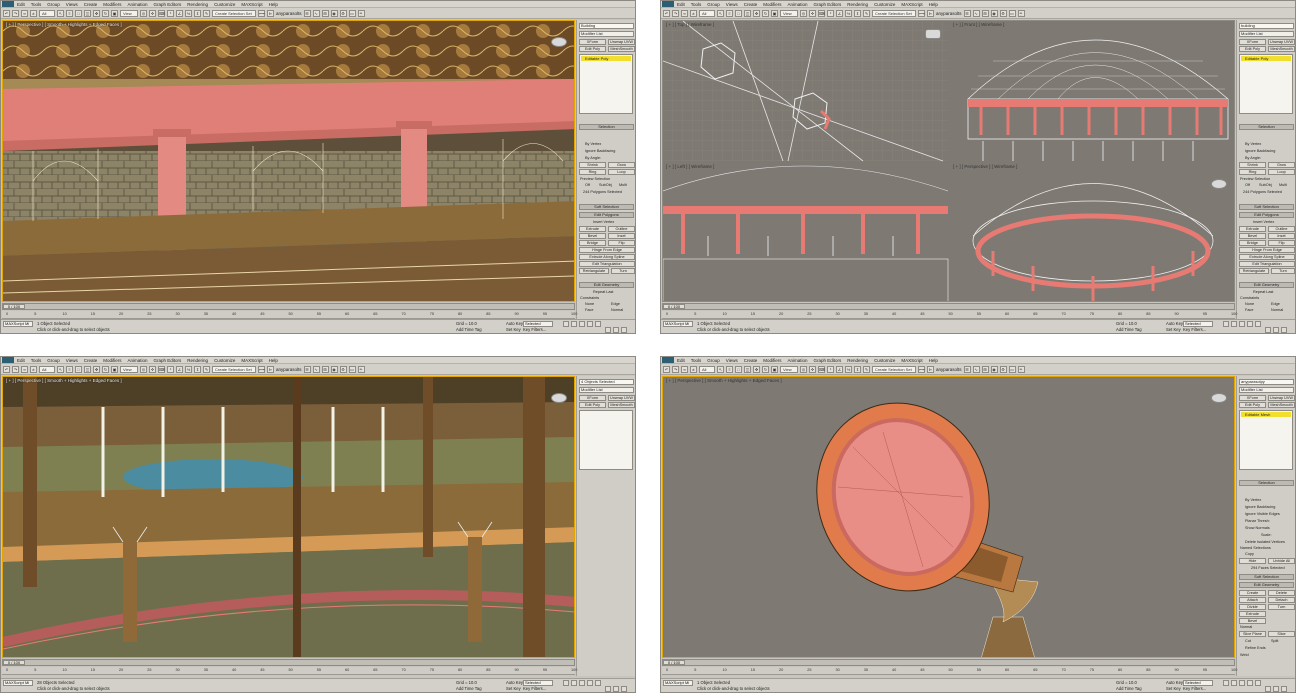 Image resolution: width=1296 pixels, height=693 pixels. Describe the element at coordinates (513, 688) in the screenshot. I see `set-key-button: Set Key` at that location.